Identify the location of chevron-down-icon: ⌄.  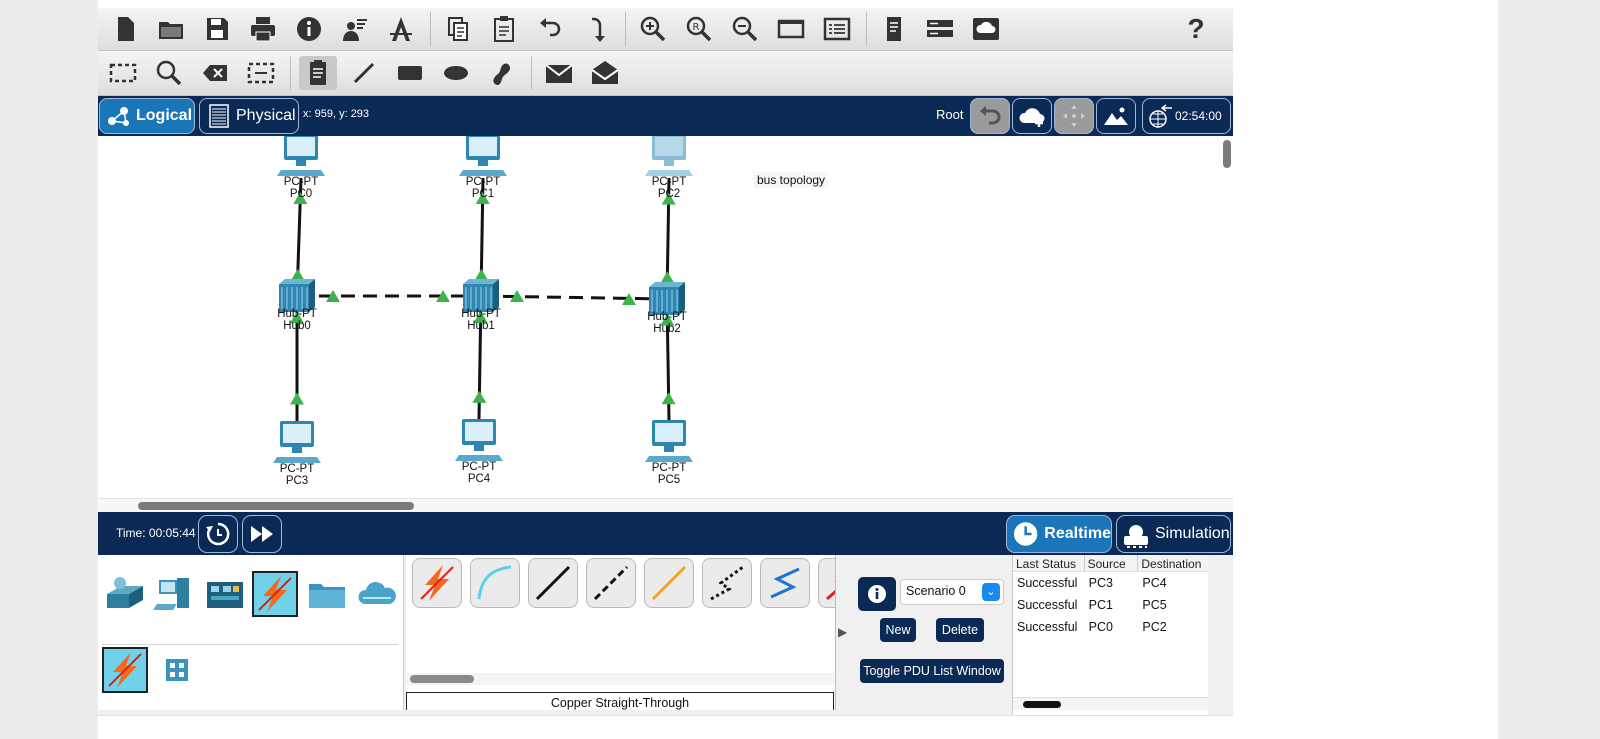
(991, 592).